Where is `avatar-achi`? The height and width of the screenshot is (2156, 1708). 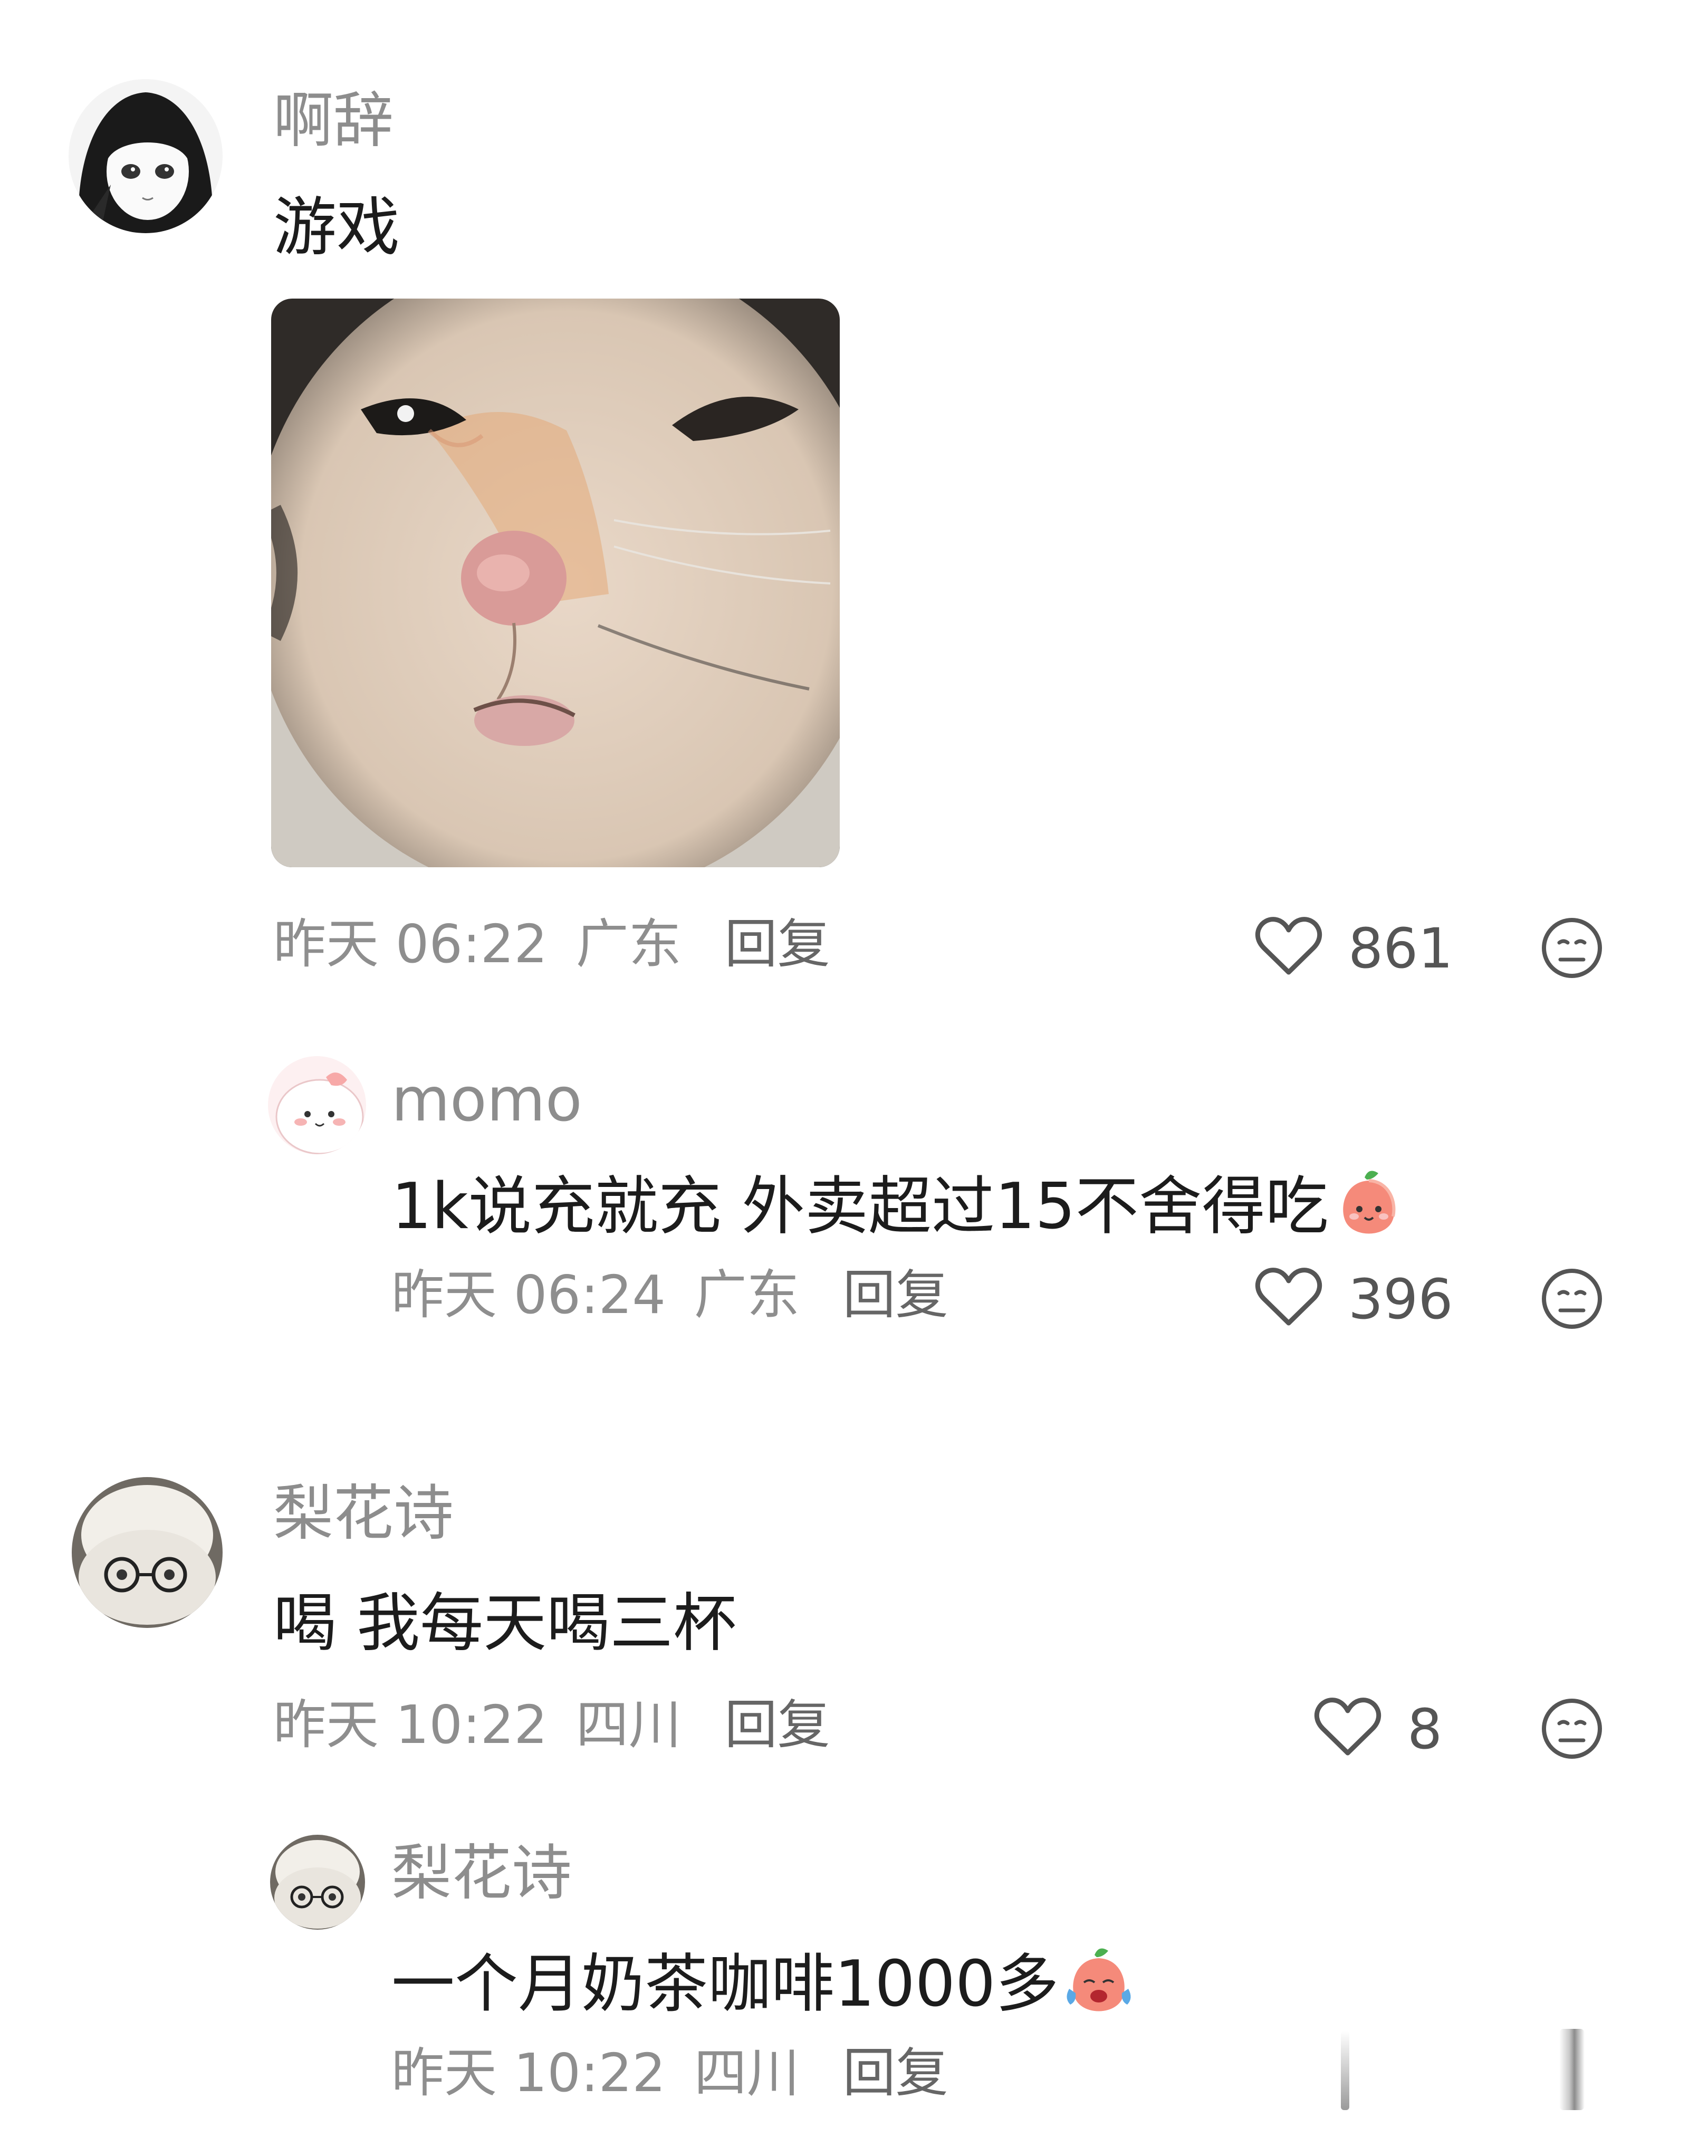
avatar-achi is located at coordinates (146, 156).